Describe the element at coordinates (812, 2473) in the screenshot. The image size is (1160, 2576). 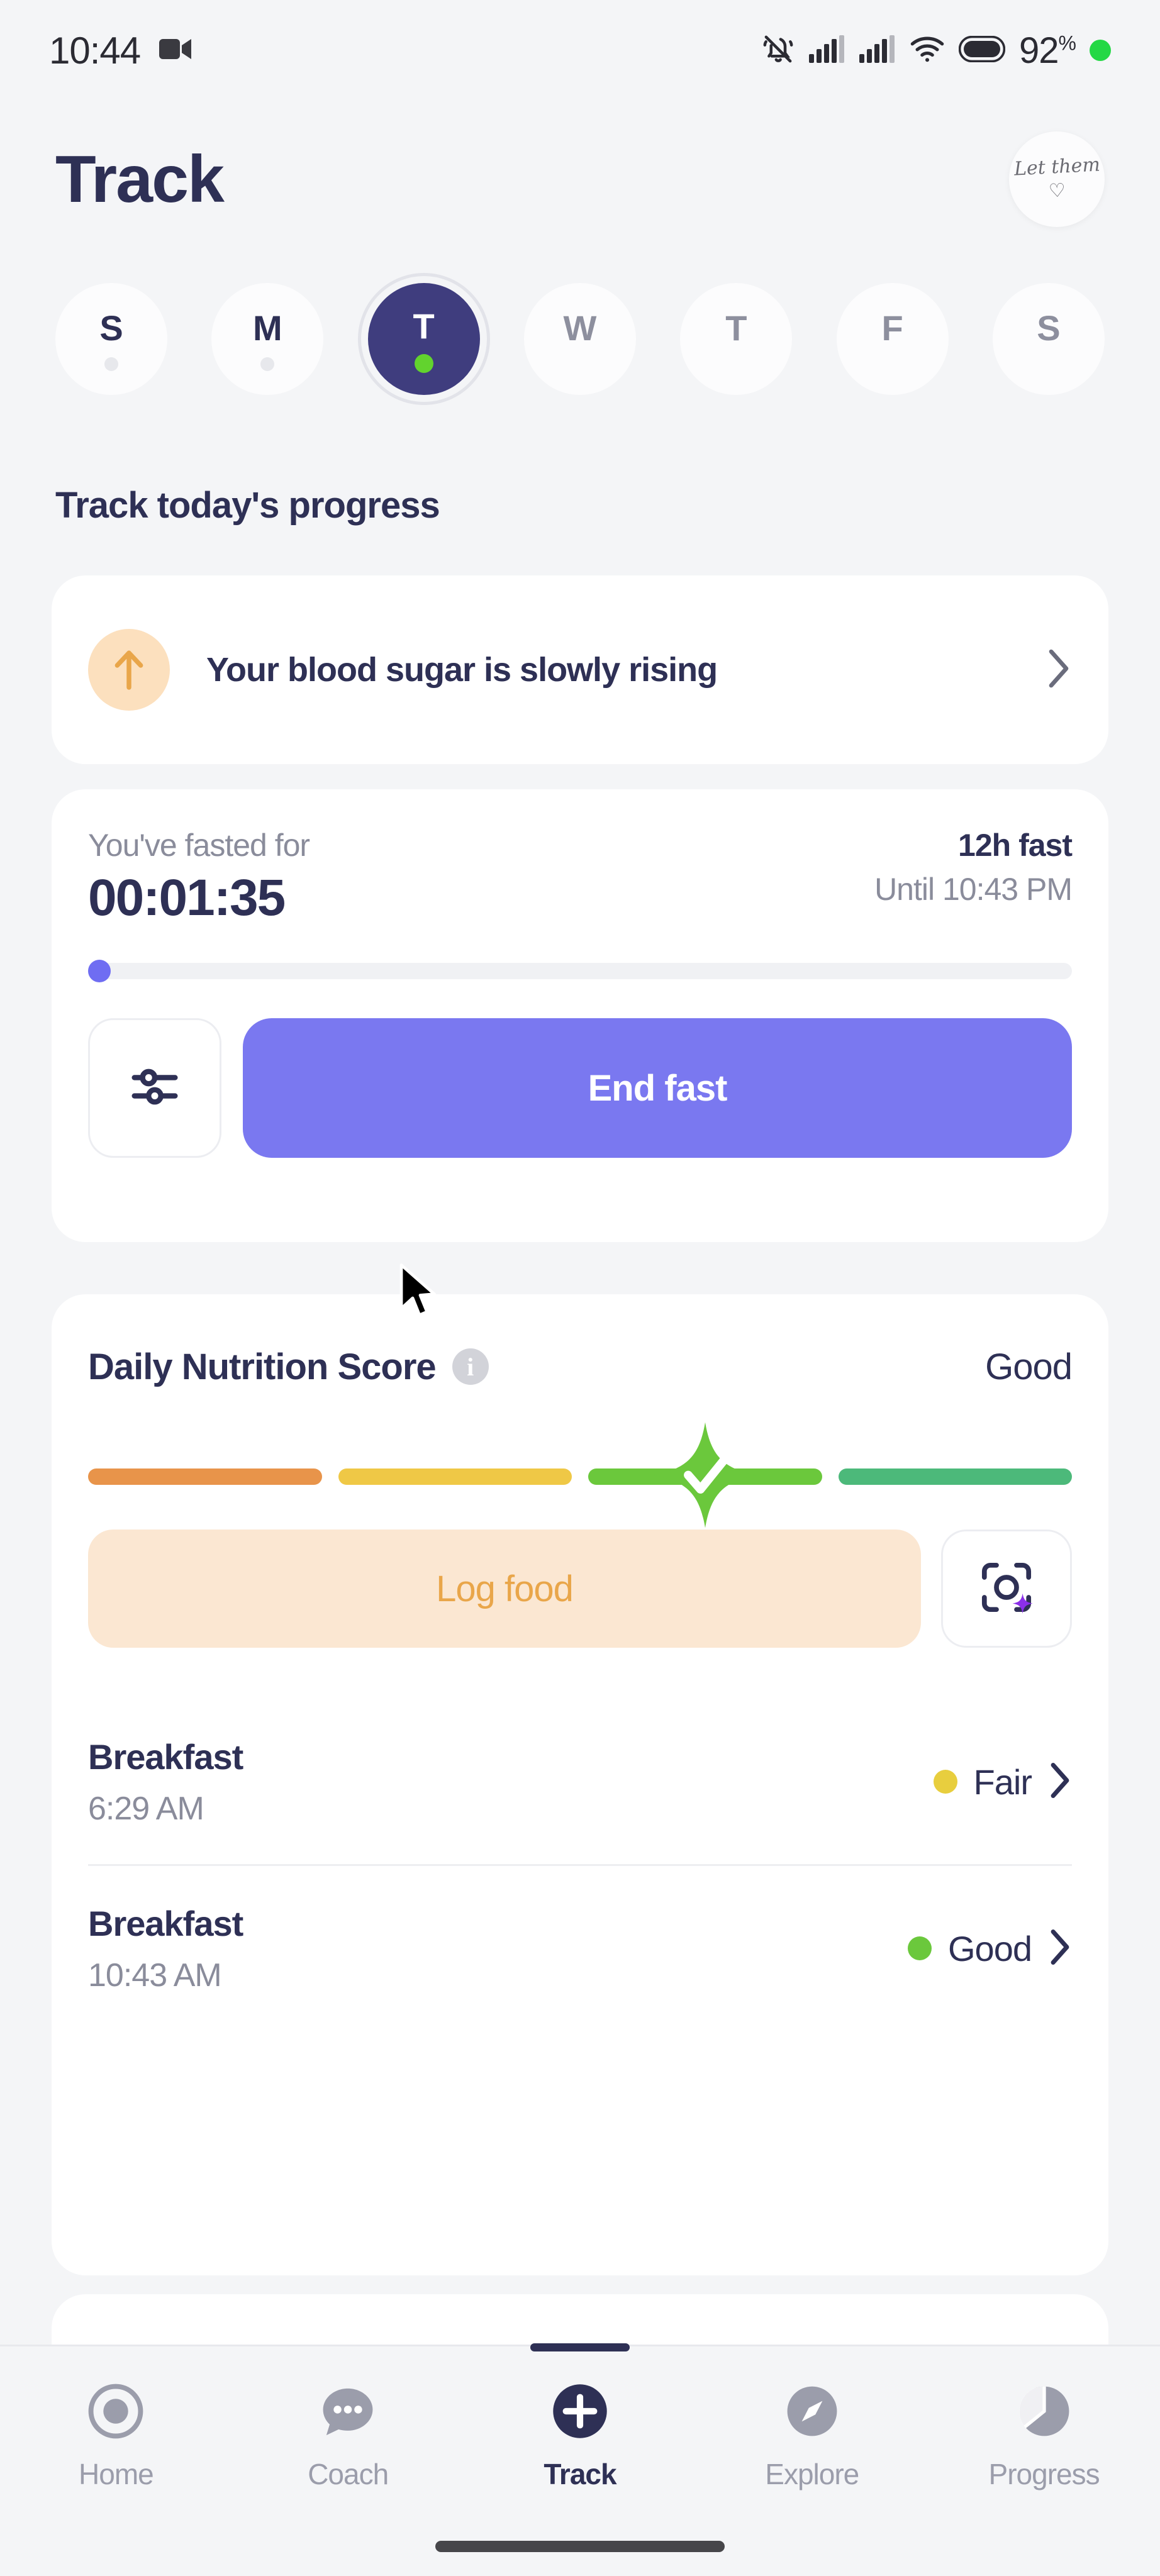
I see `nav-label: Explore` at that location.